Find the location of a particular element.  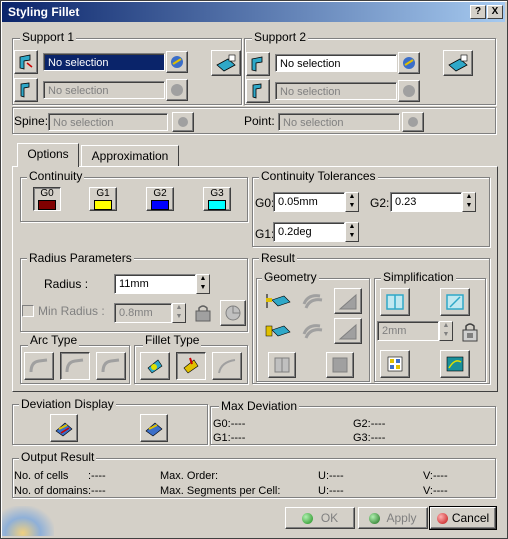

apply-icon is located at coordinates (375, 518).